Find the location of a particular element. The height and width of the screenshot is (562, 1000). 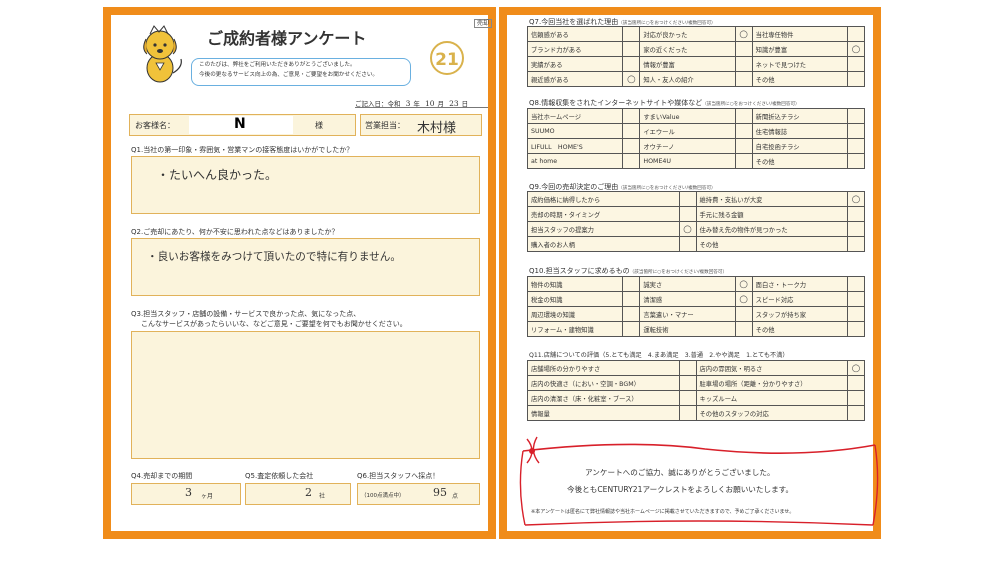

option-label: 当社専任物件 is located at coordinates (800, 34).